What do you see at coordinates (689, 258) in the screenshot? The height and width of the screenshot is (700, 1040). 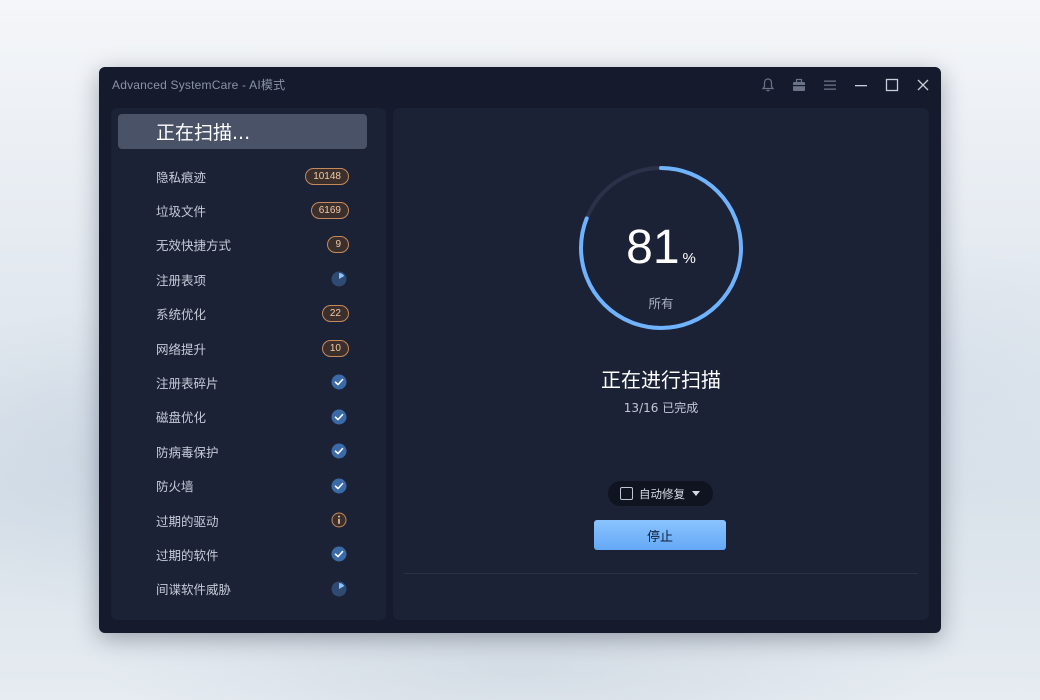 I see `percent-sign: %` at bounding box center [689, 258].